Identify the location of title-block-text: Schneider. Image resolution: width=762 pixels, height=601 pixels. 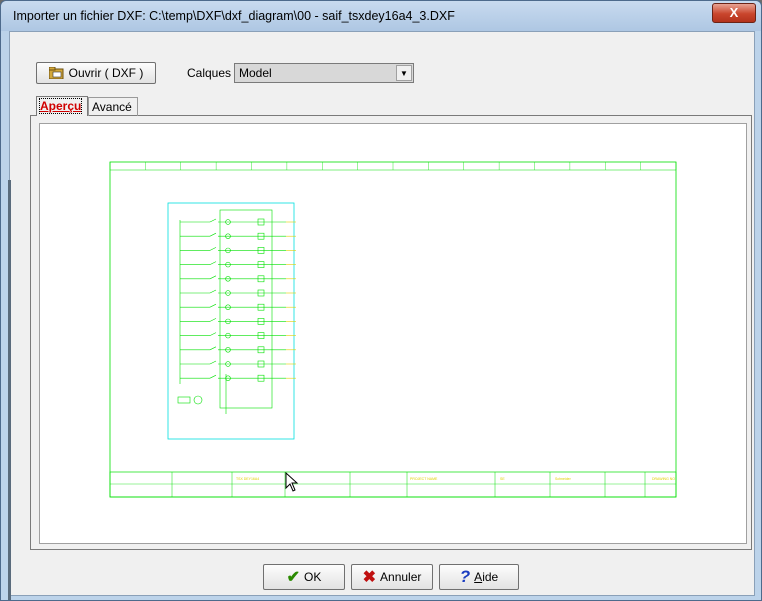
(563, 479).